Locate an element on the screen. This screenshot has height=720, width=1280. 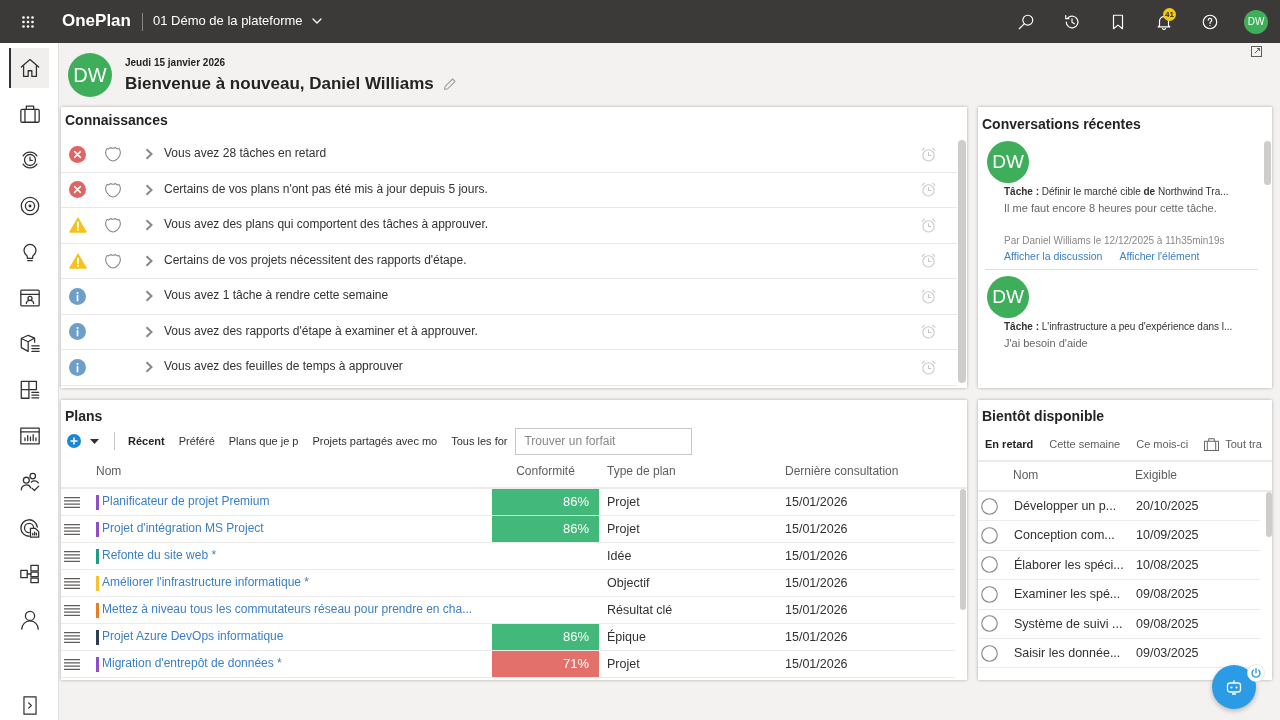
nav-button is located at coordinates (29, 68).